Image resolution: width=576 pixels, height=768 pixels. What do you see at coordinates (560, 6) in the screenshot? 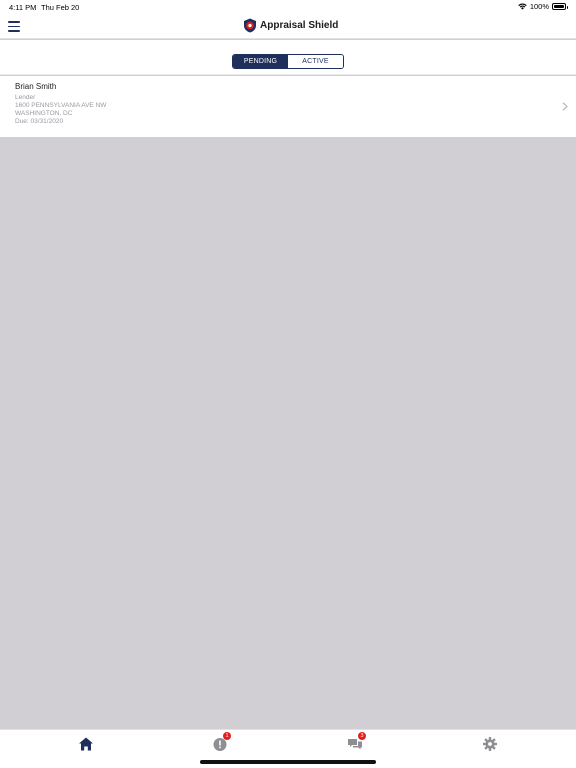
I see `battery-icon` at bounding box center [560, 6].